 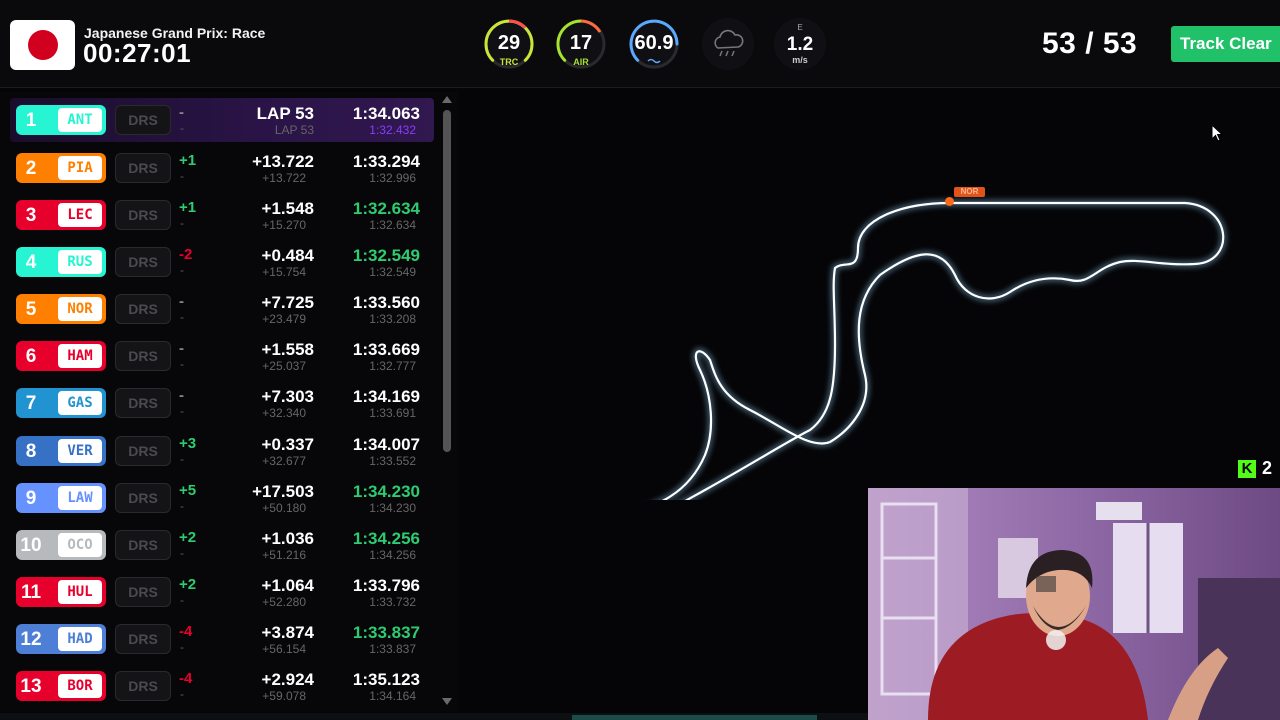 What do you see at coordinates (392, 225) in the screenshot?
I see `best-lap-time: 1:32.634` at bounding box center [392, 225].